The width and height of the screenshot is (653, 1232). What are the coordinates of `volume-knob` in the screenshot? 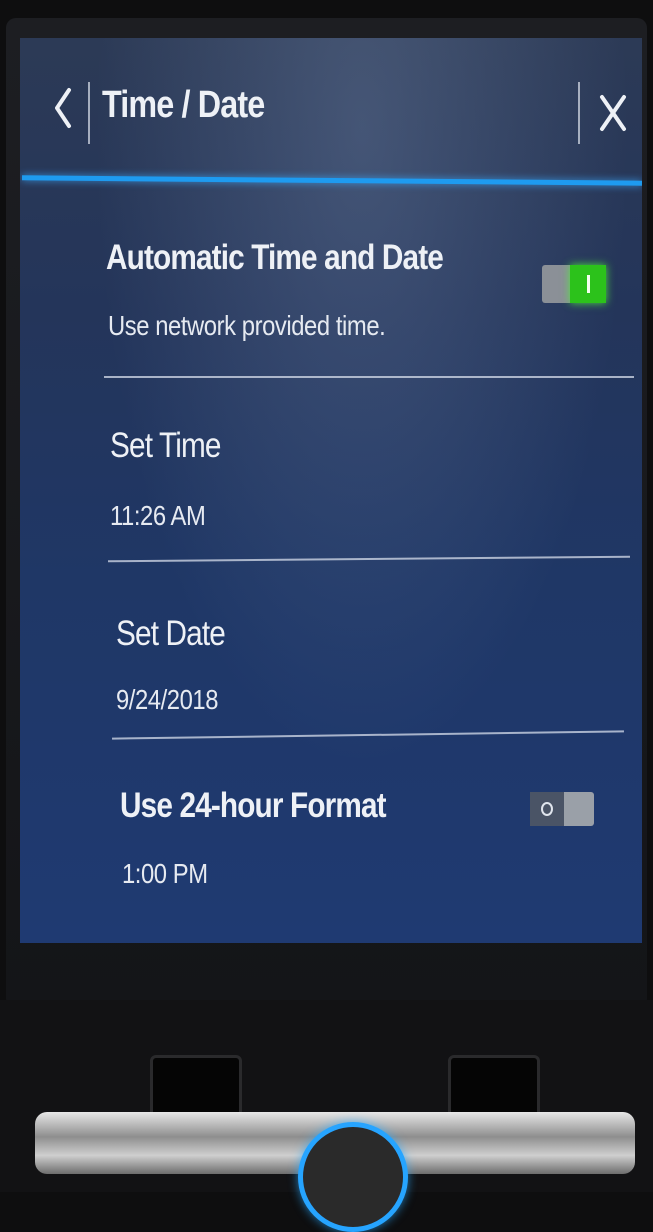 It's located at (353, 1177).